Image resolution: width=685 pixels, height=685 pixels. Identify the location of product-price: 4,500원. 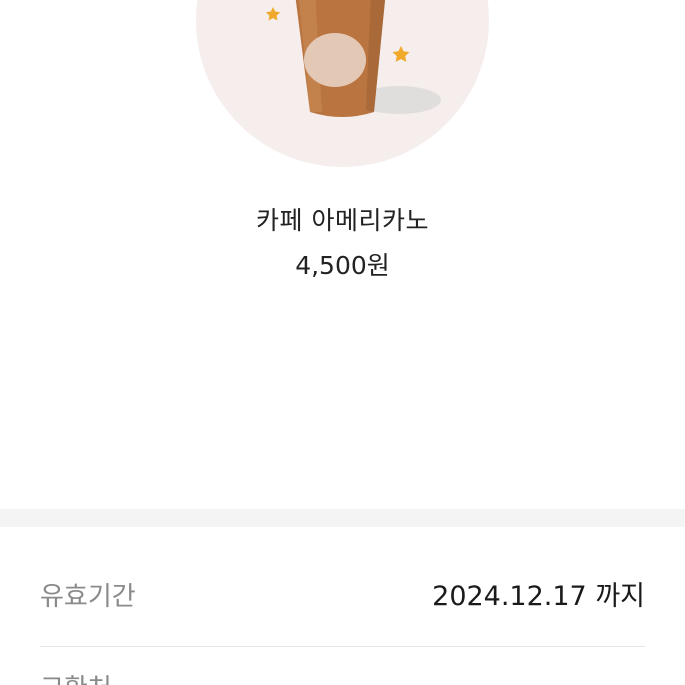
(342, 265).